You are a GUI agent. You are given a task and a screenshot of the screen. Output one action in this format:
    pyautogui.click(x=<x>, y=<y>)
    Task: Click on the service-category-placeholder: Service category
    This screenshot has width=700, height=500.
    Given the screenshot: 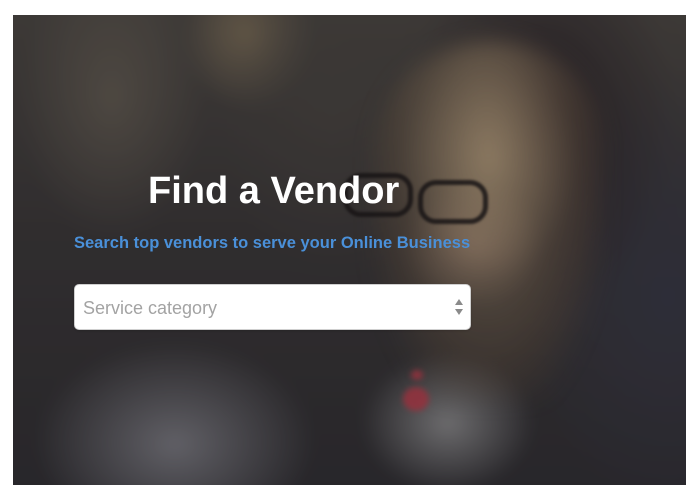 What is the action you would take?
    pyautogui.click(x=150, y=308)
    